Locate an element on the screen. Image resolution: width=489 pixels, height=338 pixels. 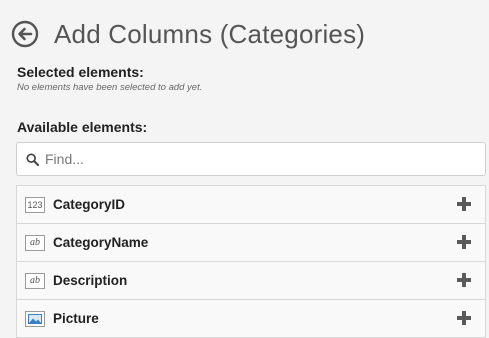
numeric-type-icon: 123 is located at coordinates (35, 204).